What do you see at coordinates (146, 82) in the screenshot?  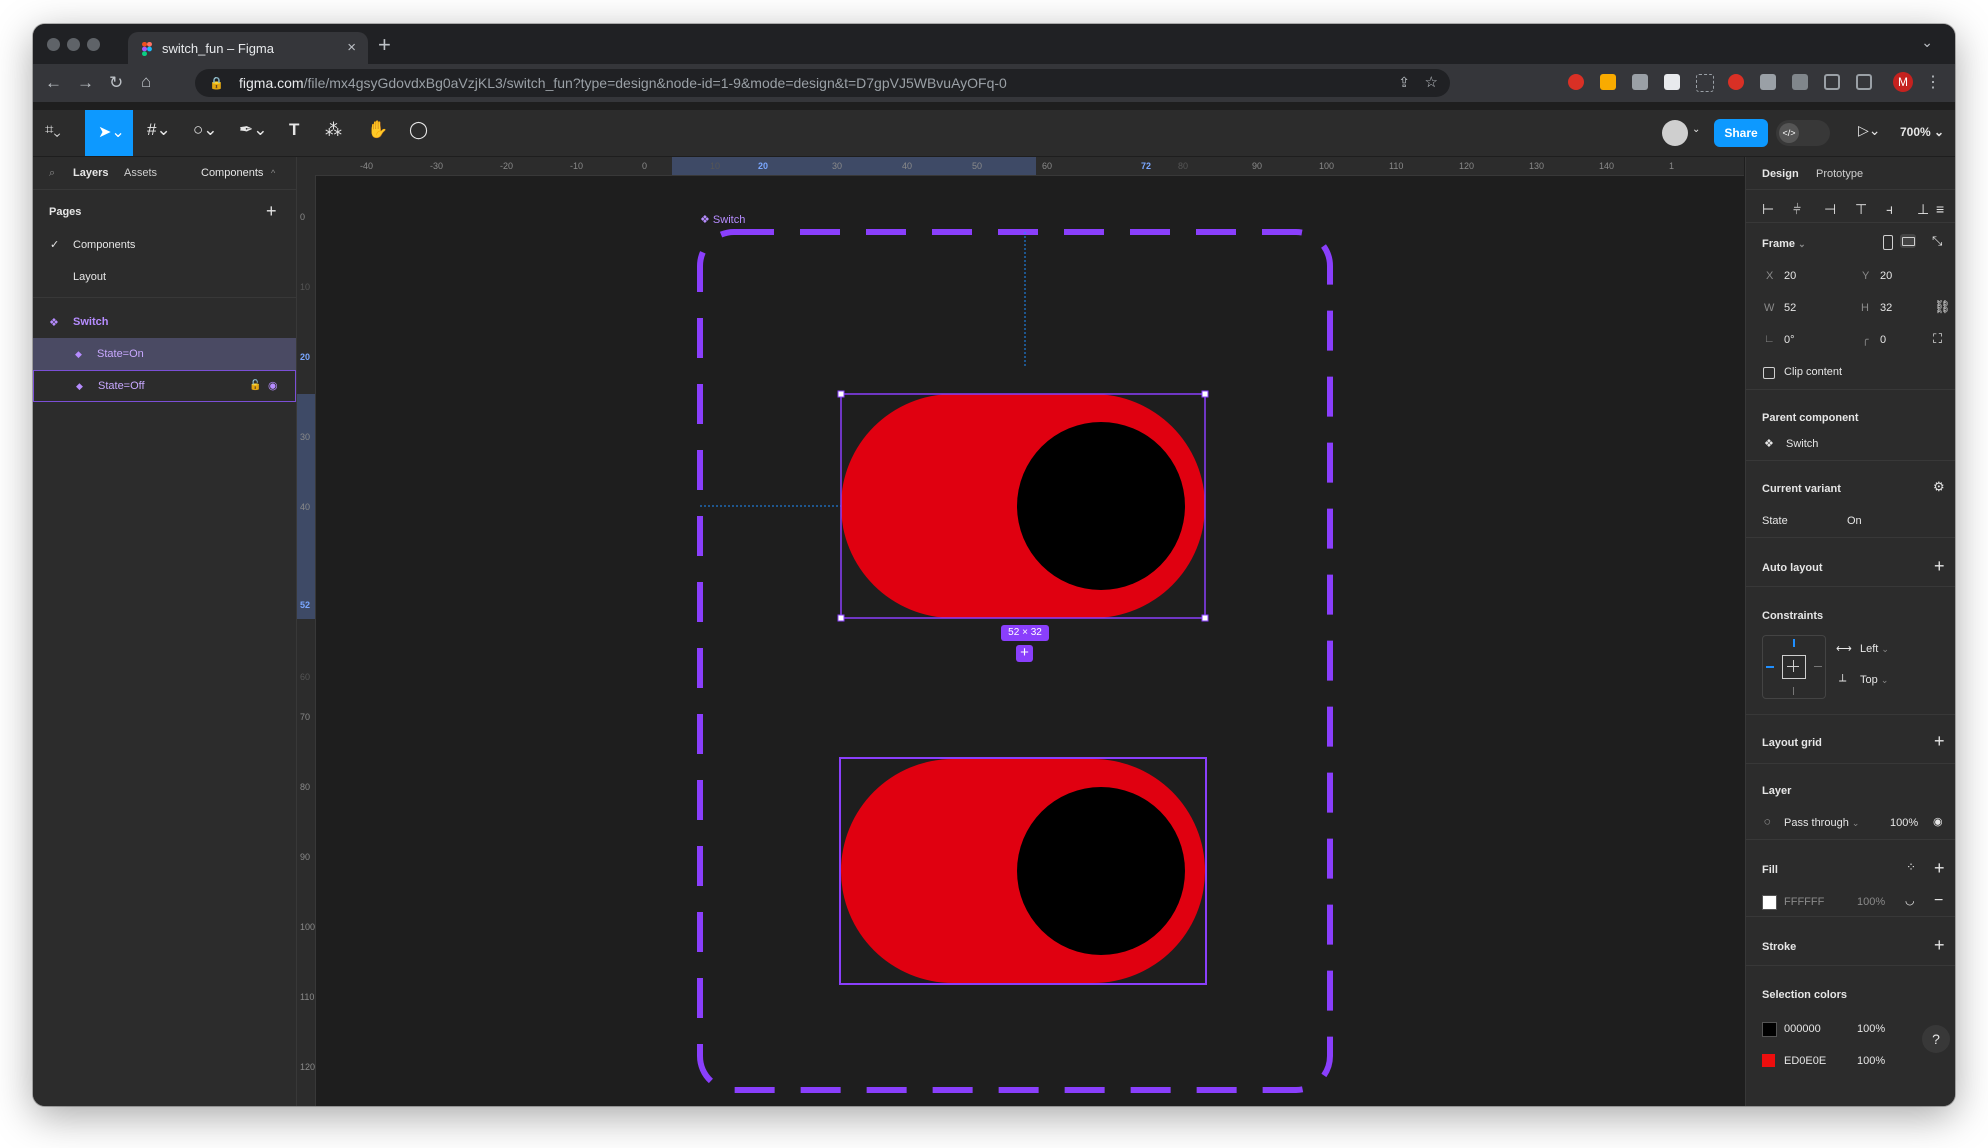 I see `home-icon: ⌂` at bounding box center [146, 82].